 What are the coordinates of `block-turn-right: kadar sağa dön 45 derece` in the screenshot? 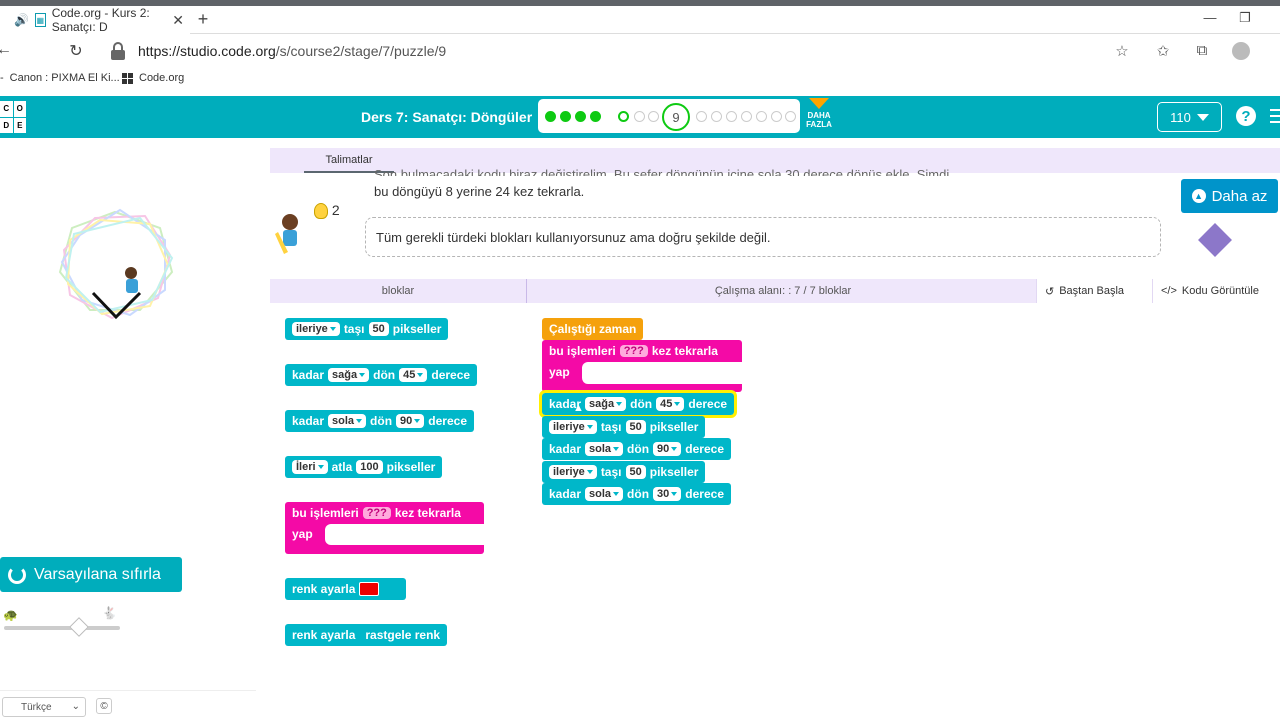 It's located at (381, 375).